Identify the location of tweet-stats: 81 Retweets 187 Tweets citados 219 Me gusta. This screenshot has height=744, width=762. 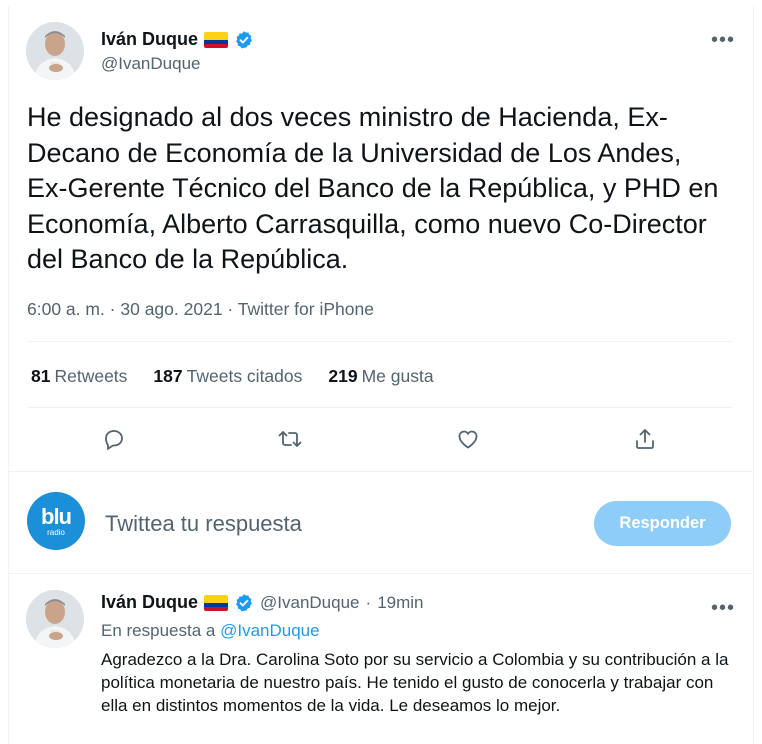
(245, 376).